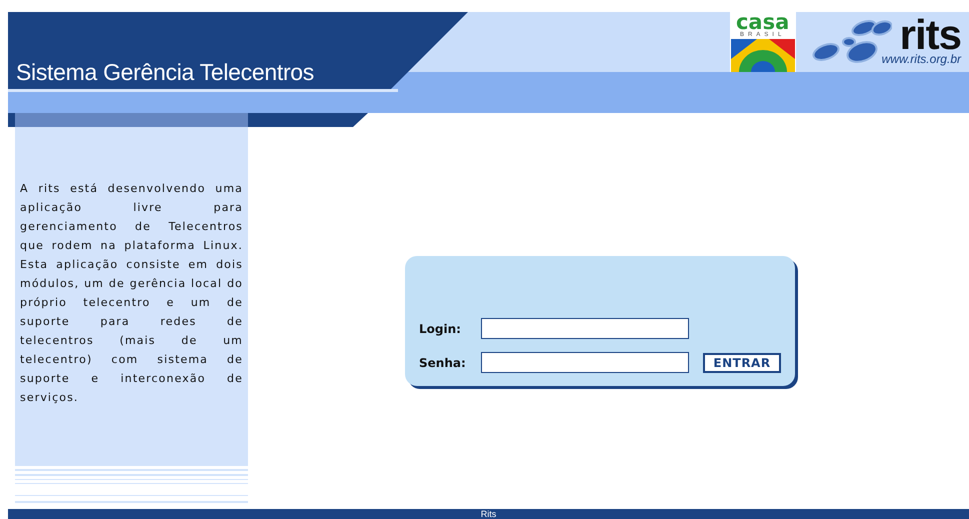 The image size is (969, 519). I want to click on field-label: Login:, so click(440, 329).